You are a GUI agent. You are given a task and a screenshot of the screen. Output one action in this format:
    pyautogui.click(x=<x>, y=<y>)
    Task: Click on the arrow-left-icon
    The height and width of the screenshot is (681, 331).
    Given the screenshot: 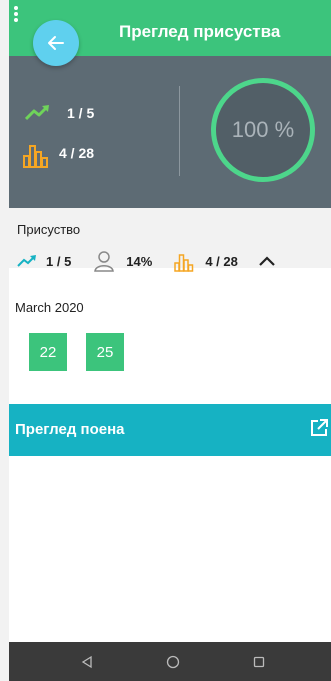 What is the action you would take?
    pyautogui.click(x=56, y=43)
    